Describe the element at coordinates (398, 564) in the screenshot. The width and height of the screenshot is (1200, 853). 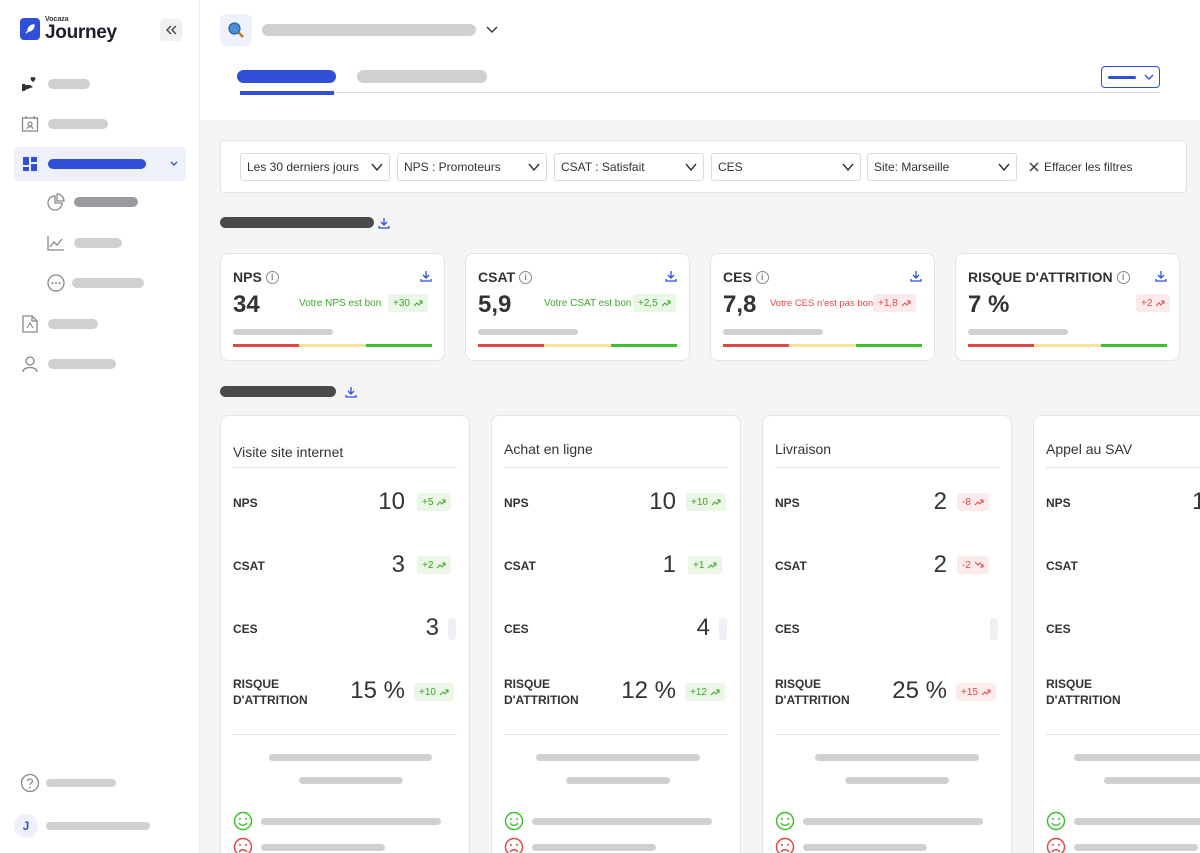
I see `metric-value: 3` at that location.